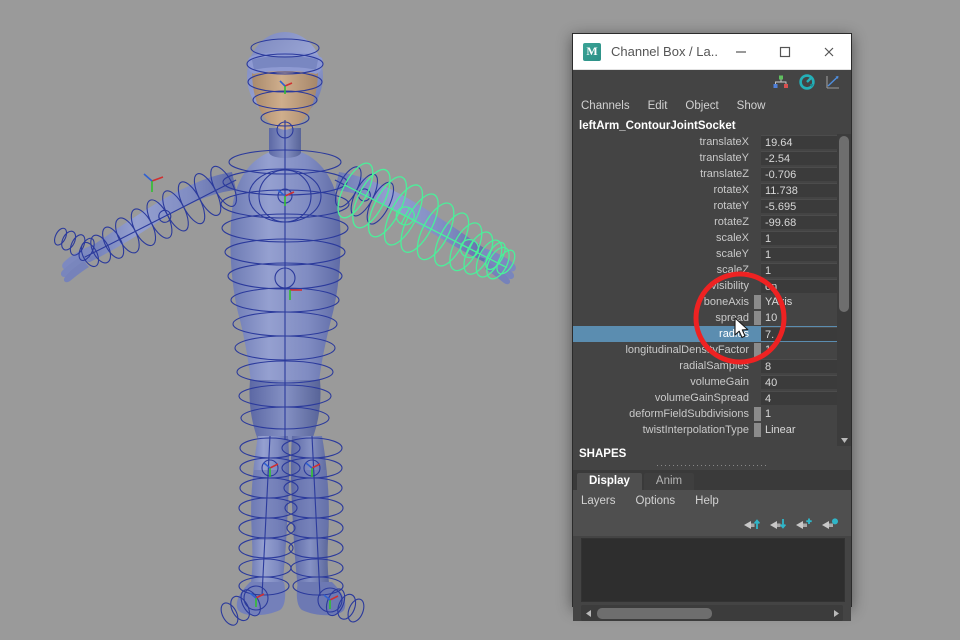 The height and width of the screenshot is (640, 960). What do you see at coordinates (799, 190) in the screenshot?
I see `channel-value-field: 11.738` at bounding box center [799, 190].